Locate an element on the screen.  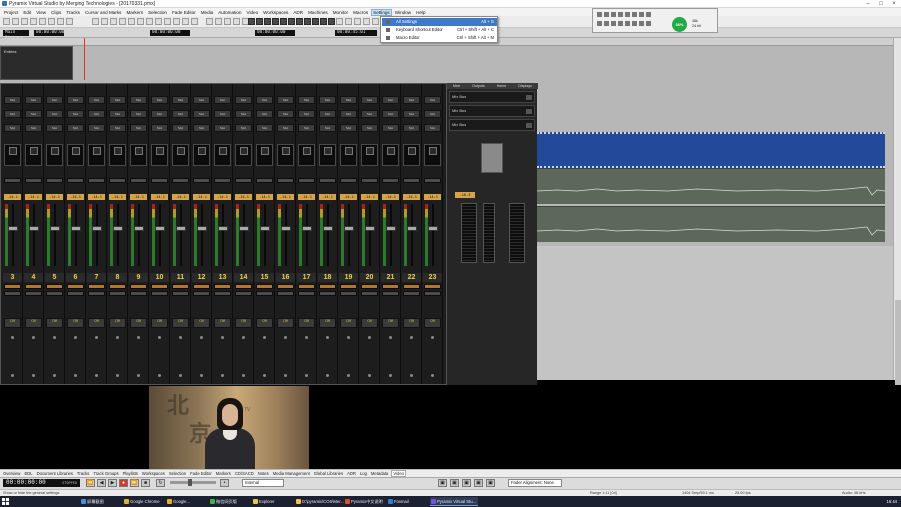
fader-alignment-select: Fader Alignment: None is located at coordinates (535, 483).